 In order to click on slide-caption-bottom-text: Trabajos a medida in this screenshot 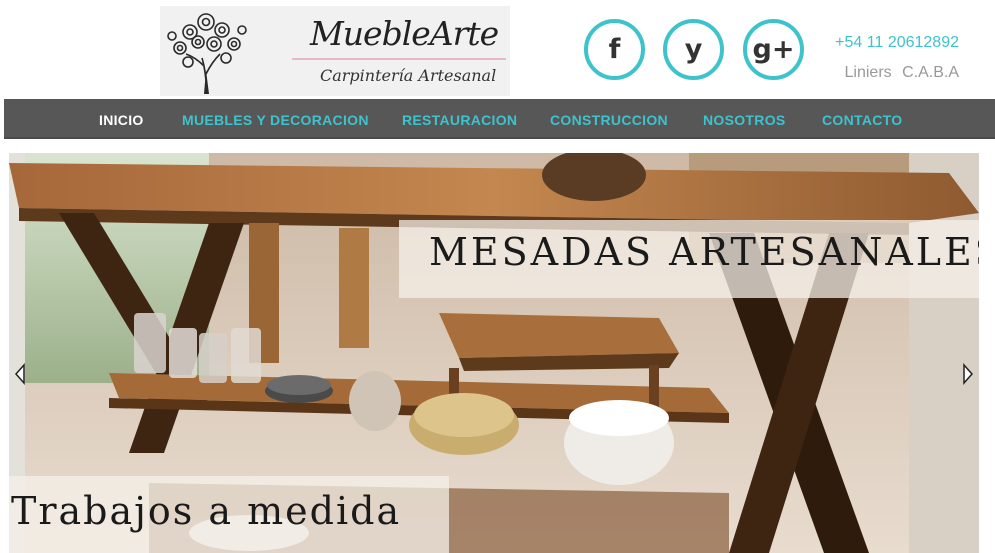, I will do `click(206, 511)`.